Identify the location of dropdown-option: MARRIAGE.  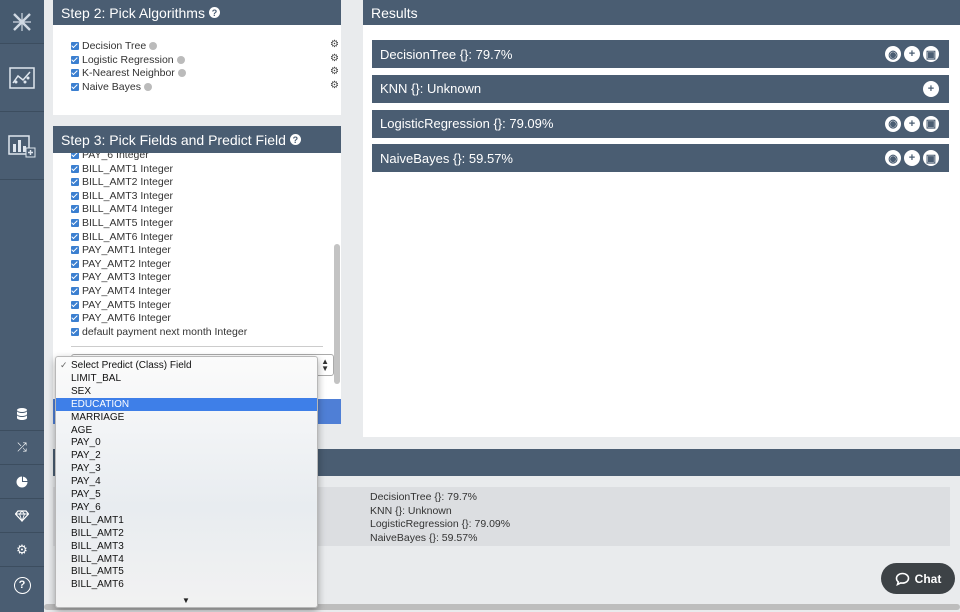
(186, 417).